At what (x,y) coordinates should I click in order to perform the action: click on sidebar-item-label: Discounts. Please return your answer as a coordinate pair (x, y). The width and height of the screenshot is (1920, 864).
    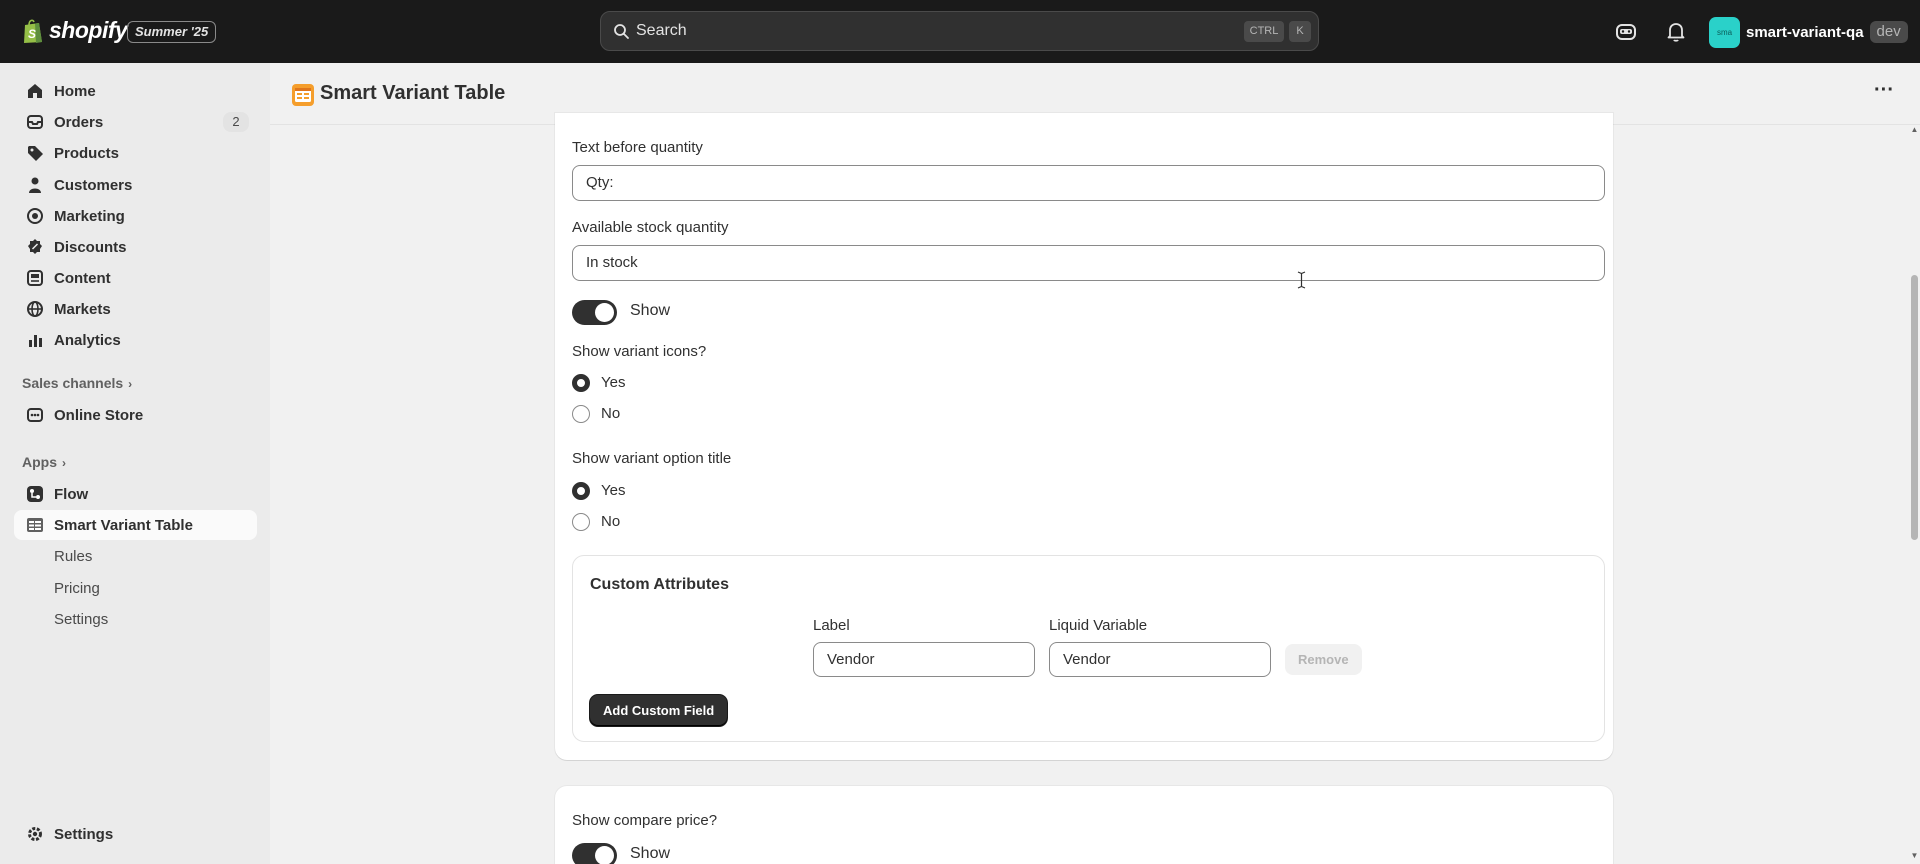
    Looking at the image, I should click on (90, 247).